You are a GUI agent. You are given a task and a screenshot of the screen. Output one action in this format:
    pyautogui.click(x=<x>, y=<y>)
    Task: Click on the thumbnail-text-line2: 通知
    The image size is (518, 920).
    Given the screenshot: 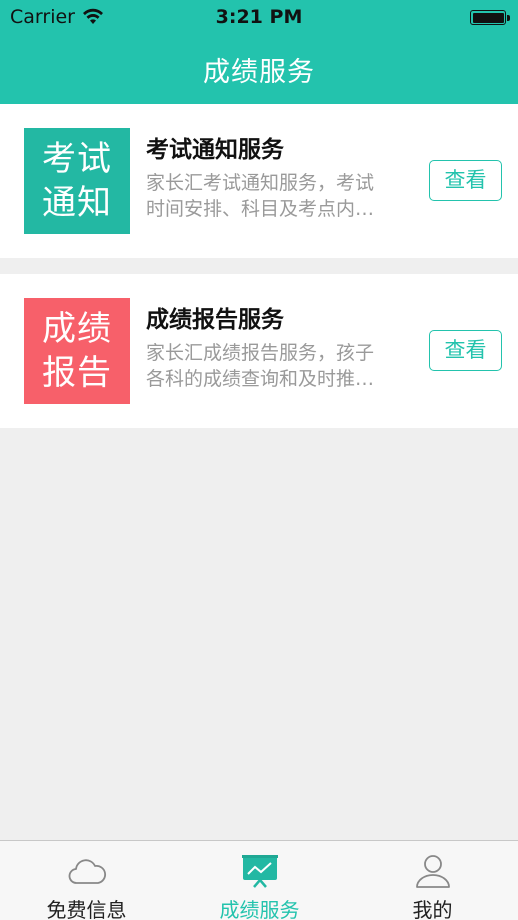 What is the action you would take?
    pyautogui.click(x=77, y=203)
    